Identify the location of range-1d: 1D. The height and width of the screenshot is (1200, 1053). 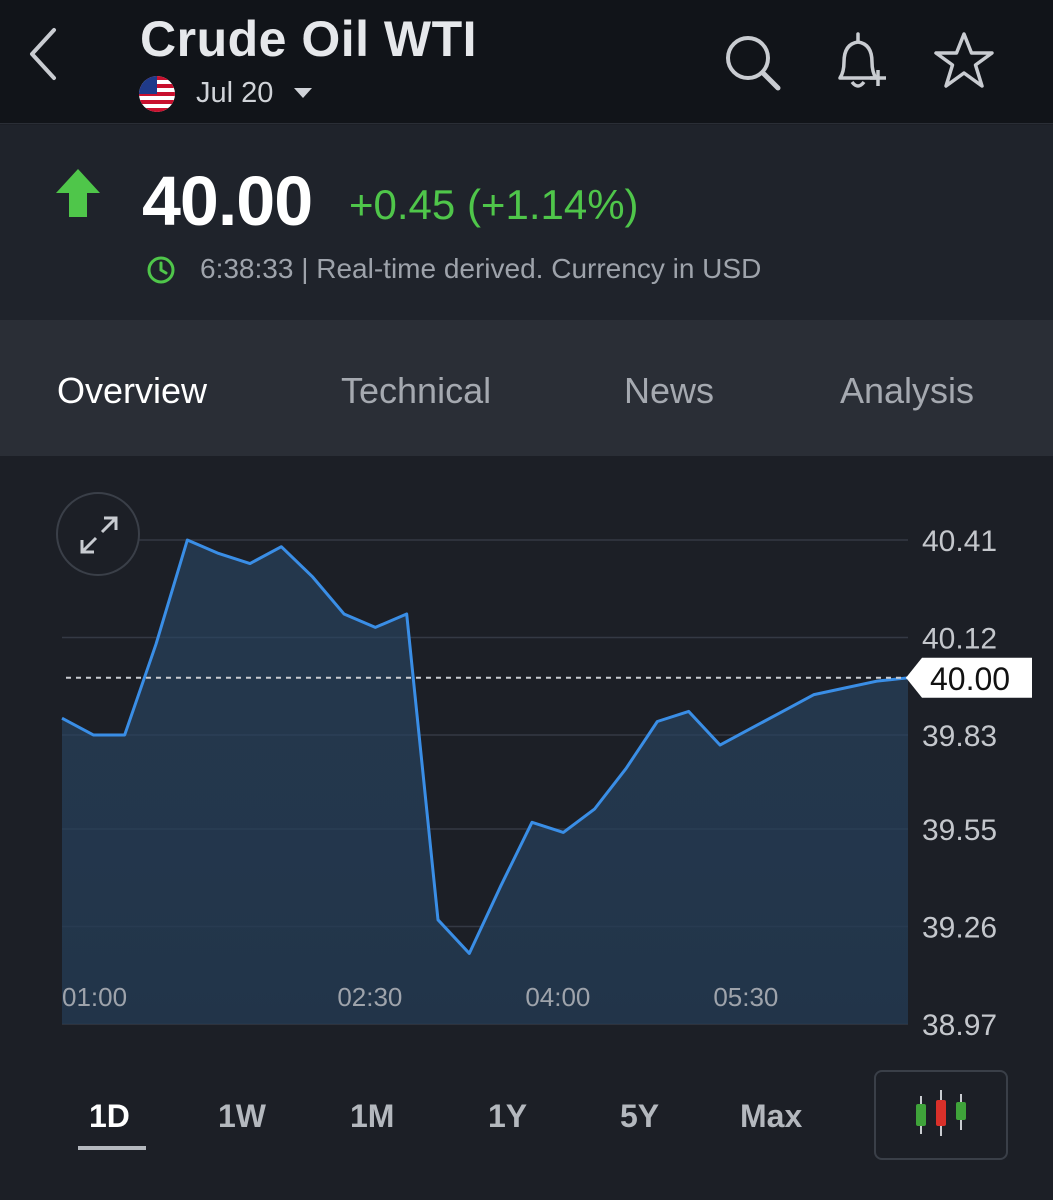
(109, 1116).